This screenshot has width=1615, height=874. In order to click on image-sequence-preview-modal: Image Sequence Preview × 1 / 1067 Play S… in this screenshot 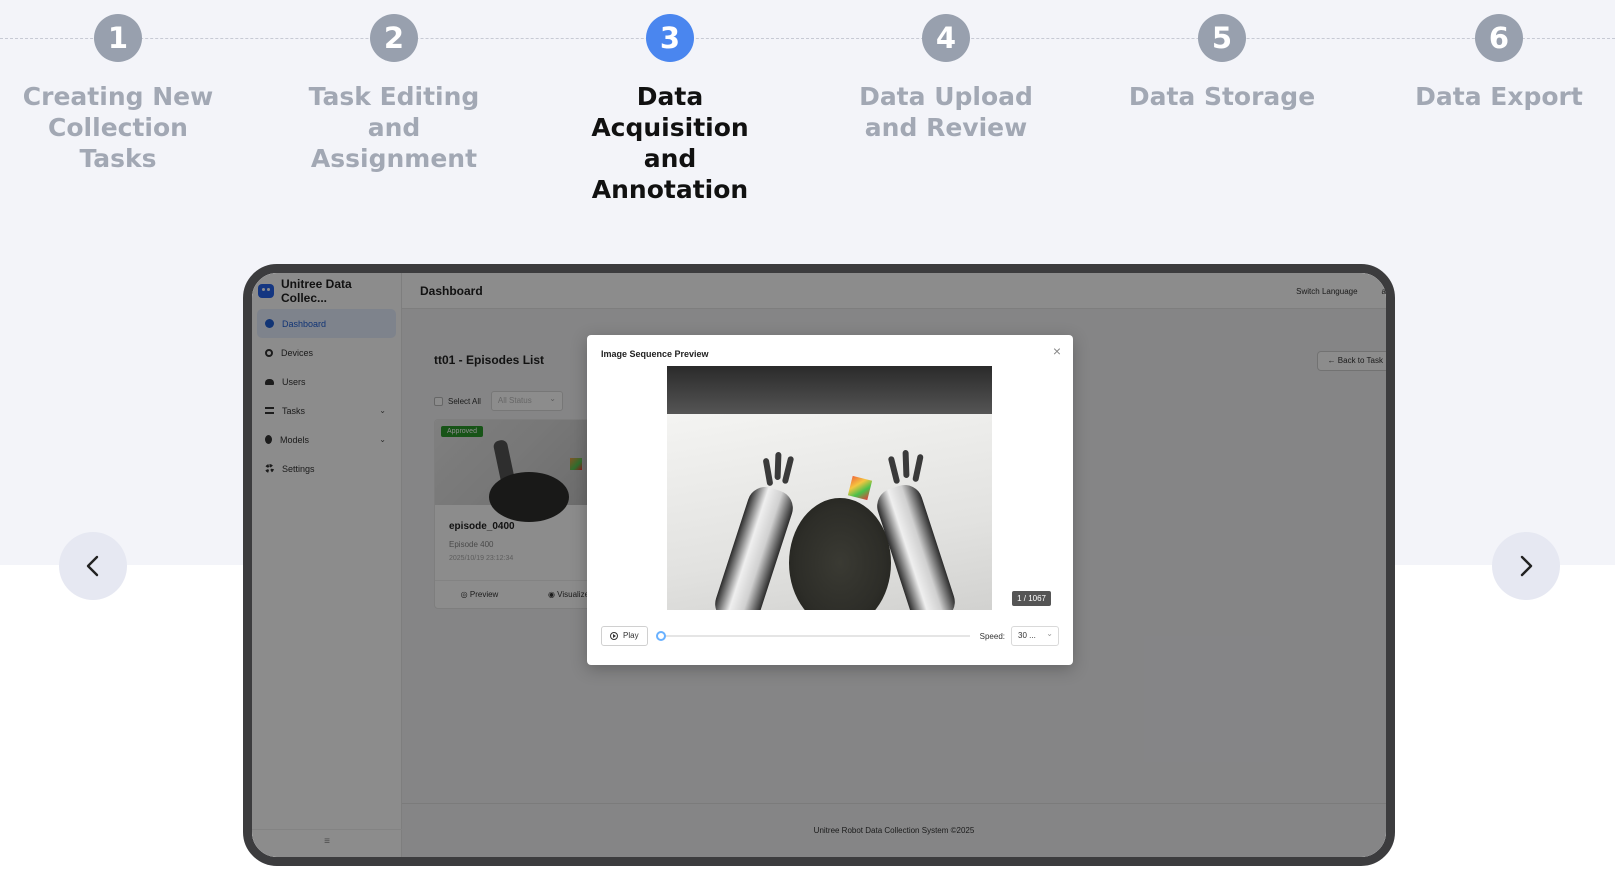, I will do `click(830, 500)`.